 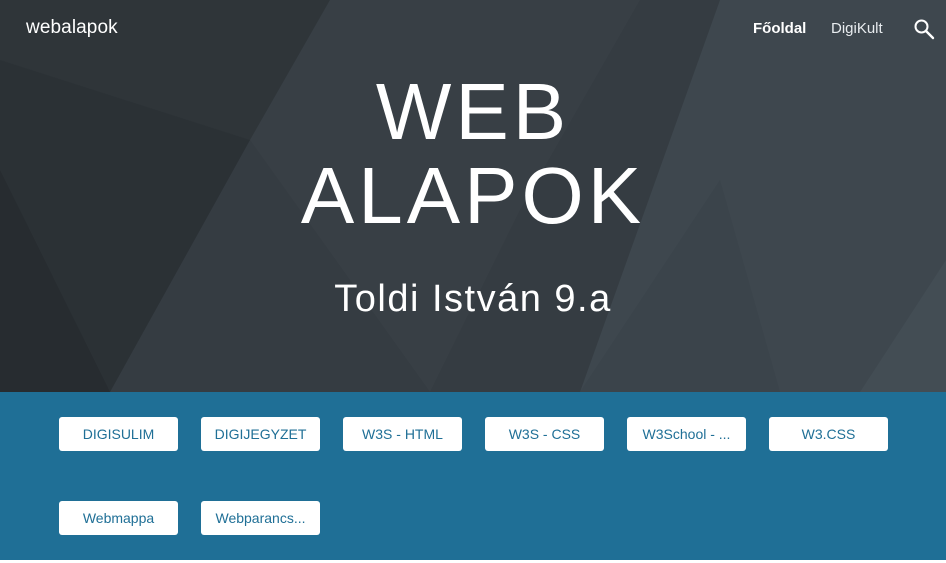 I want to click on nav-link-fooldal: Főoldal, so click(x=779, y=28).